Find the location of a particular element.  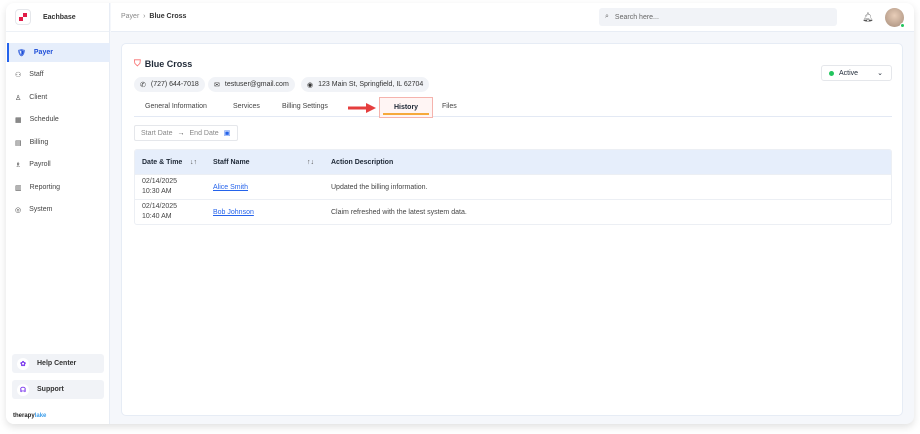

billing-icon: ▤ is located at coordinates (18, 143).